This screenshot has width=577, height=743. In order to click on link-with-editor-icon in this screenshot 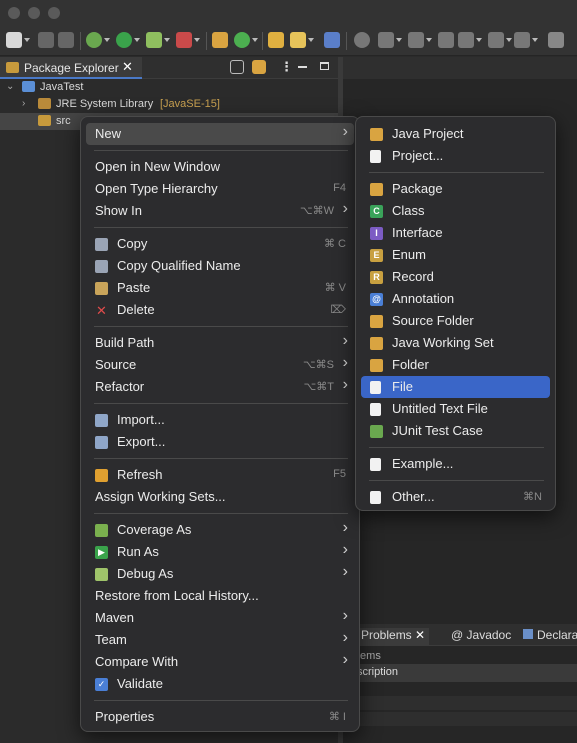, I will do `click(259, 67)`.